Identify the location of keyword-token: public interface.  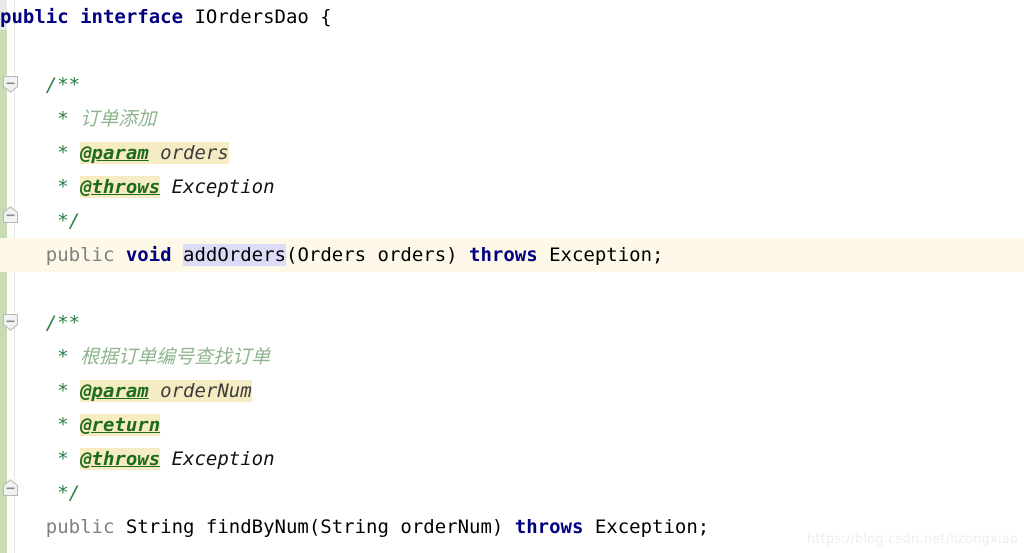
(97, 17).